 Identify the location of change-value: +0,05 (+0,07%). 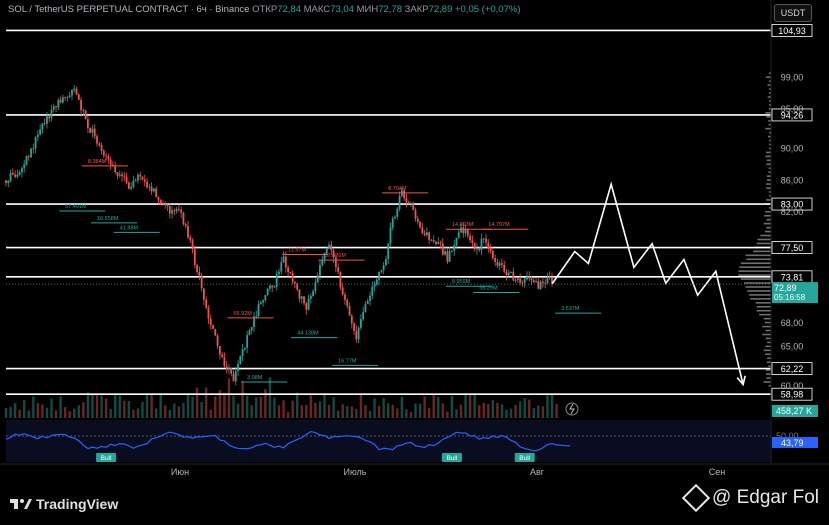
(488, 9).